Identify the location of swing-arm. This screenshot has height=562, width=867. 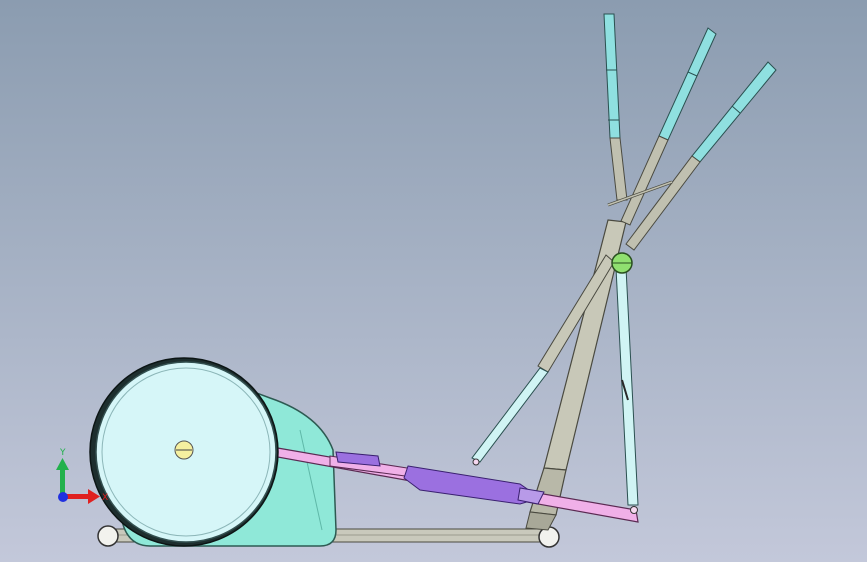
(627, 386).